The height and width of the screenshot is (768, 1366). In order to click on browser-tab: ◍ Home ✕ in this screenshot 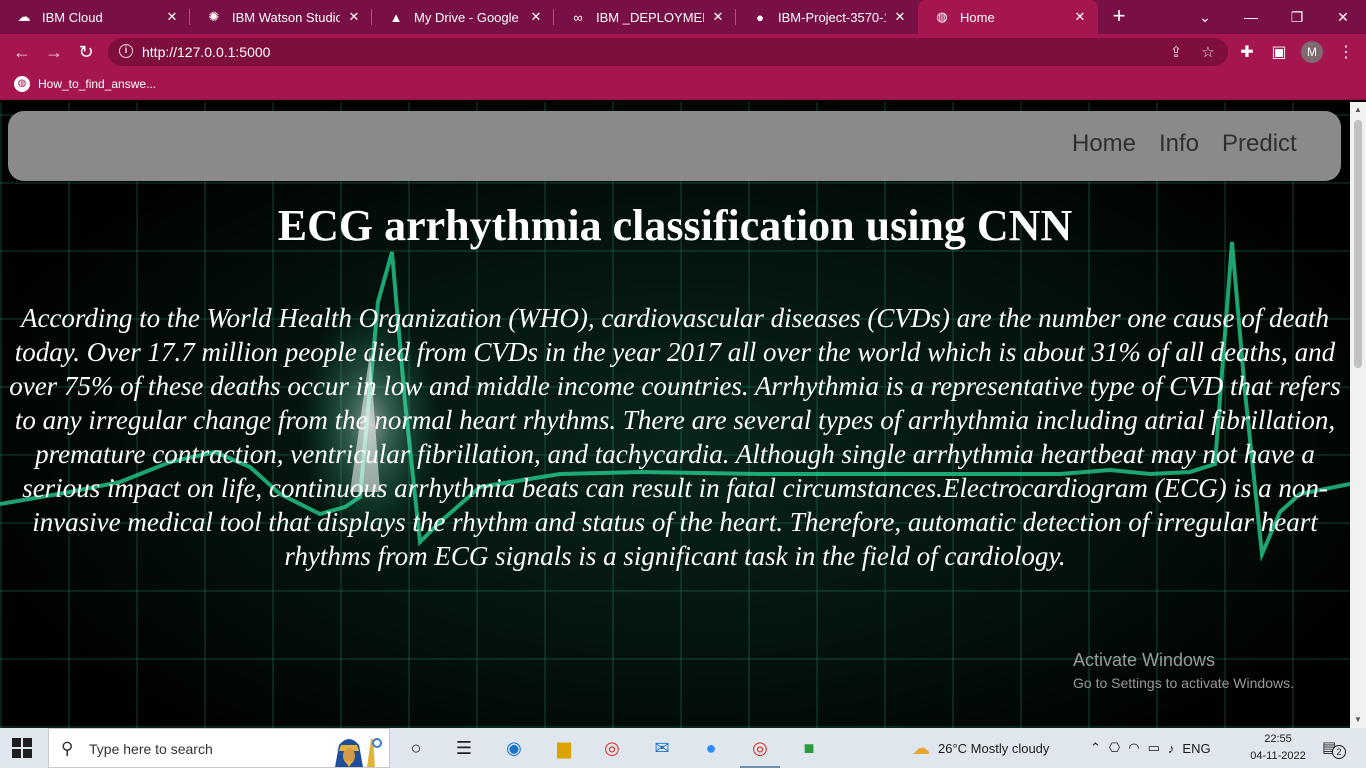, I will do `click(1008, 17)`.